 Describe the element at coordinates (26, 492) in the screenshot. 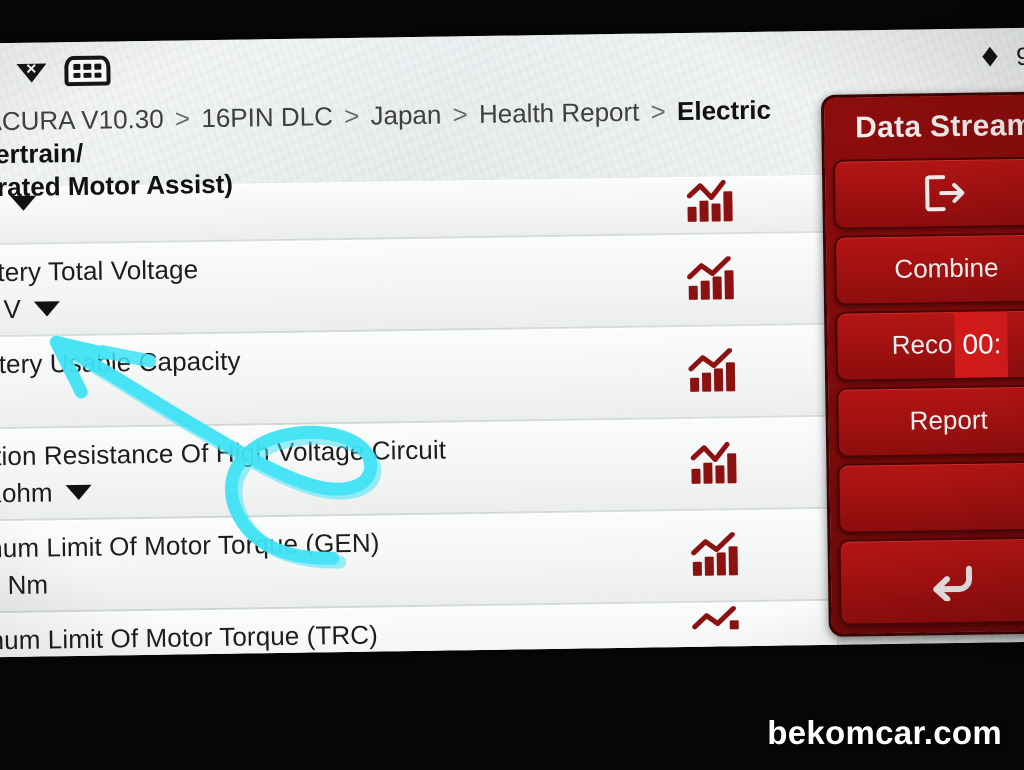

I see `row-unit: Kohm` at that location.